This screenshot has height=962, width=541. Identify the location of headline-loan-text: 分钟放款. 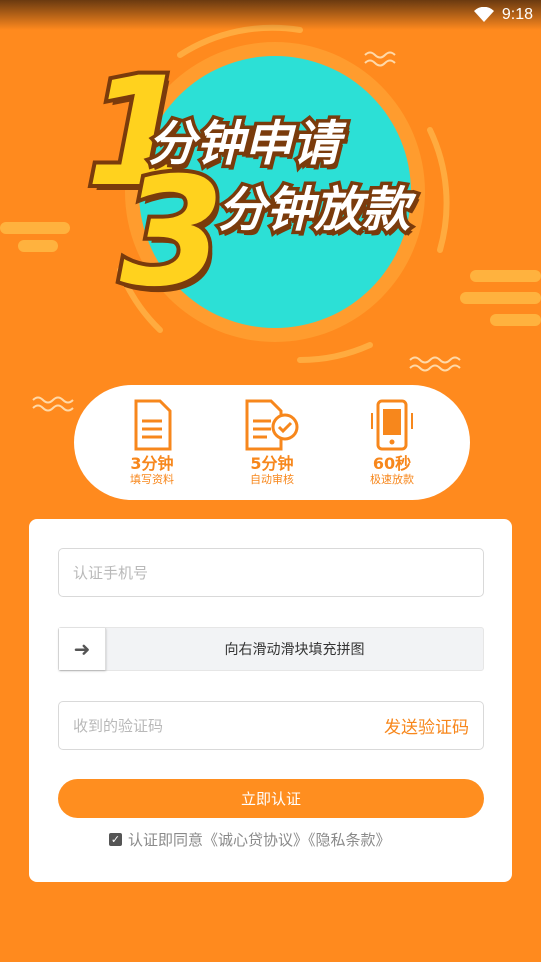
(313, 210).